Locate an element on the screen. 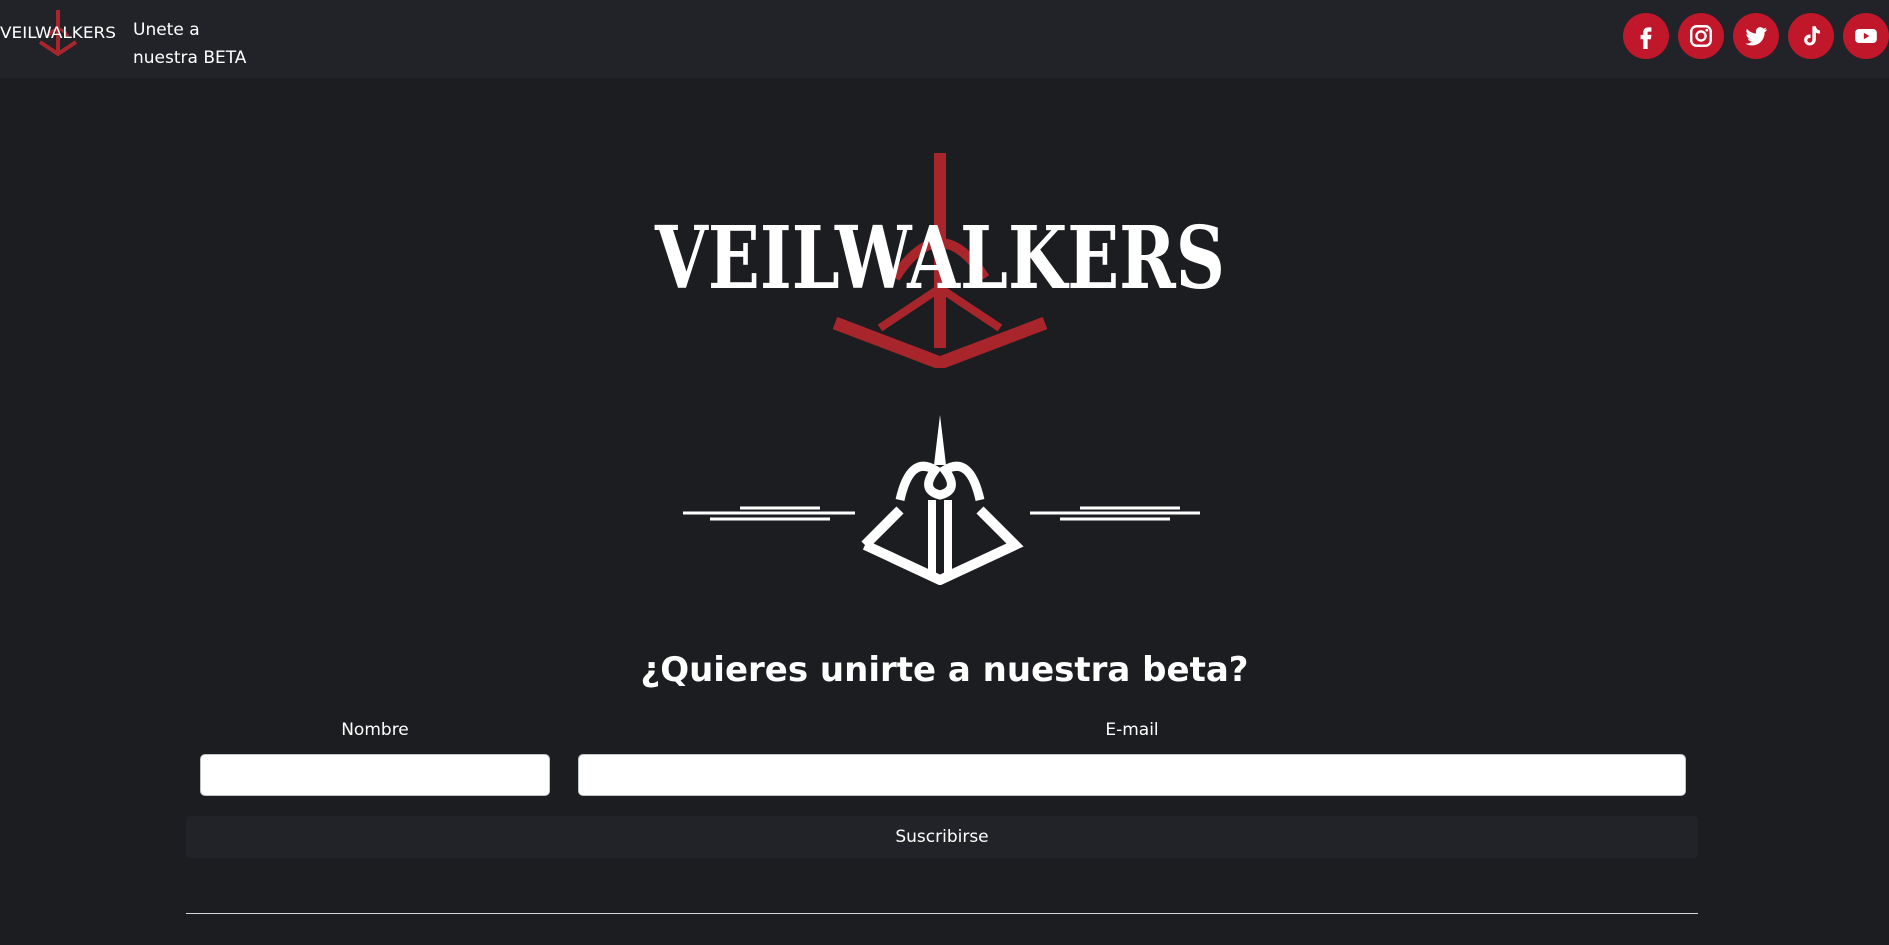 The width and height of the screenshot is (1889, 945). twitter-icon is located at coordinates (1756, 36).